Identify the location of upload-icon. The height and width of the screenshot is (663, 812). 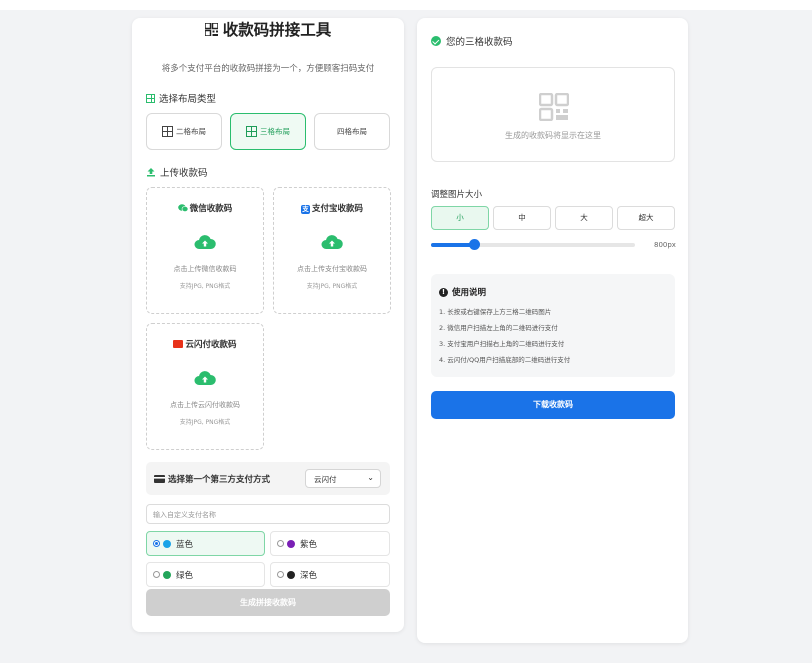
(151, 172).